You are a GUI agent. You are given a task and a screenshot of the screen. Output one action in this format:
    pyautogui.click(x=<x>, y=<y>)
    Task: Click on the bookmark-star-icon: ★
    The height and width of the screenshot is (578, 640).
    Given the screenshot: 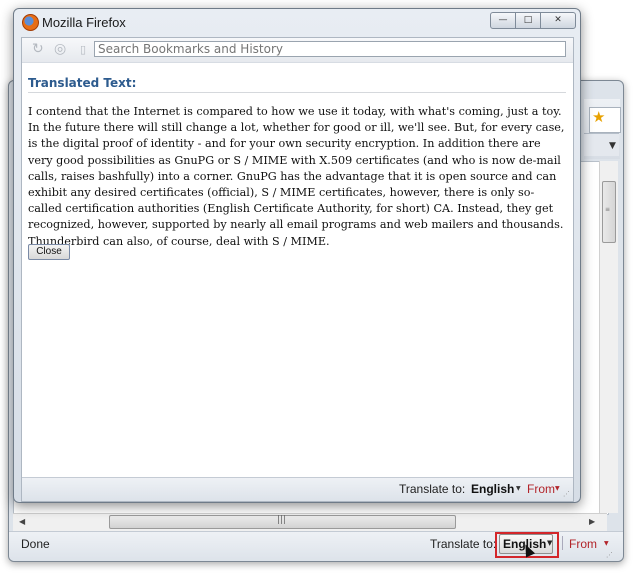 What is the action you would take?
    pyautogui.click(x=598, y=117)
    